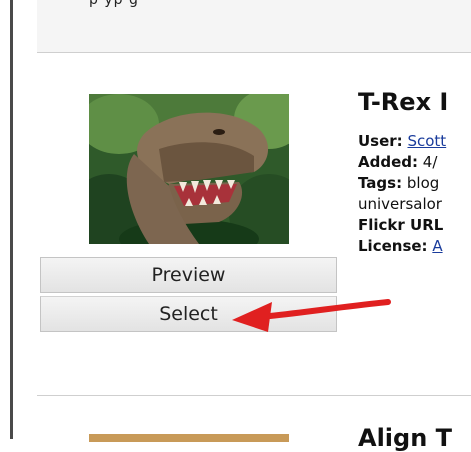 The width and height of the screenshot is (471, 452). I want to click on tags-value-continued: universalor, so click(400, 204).